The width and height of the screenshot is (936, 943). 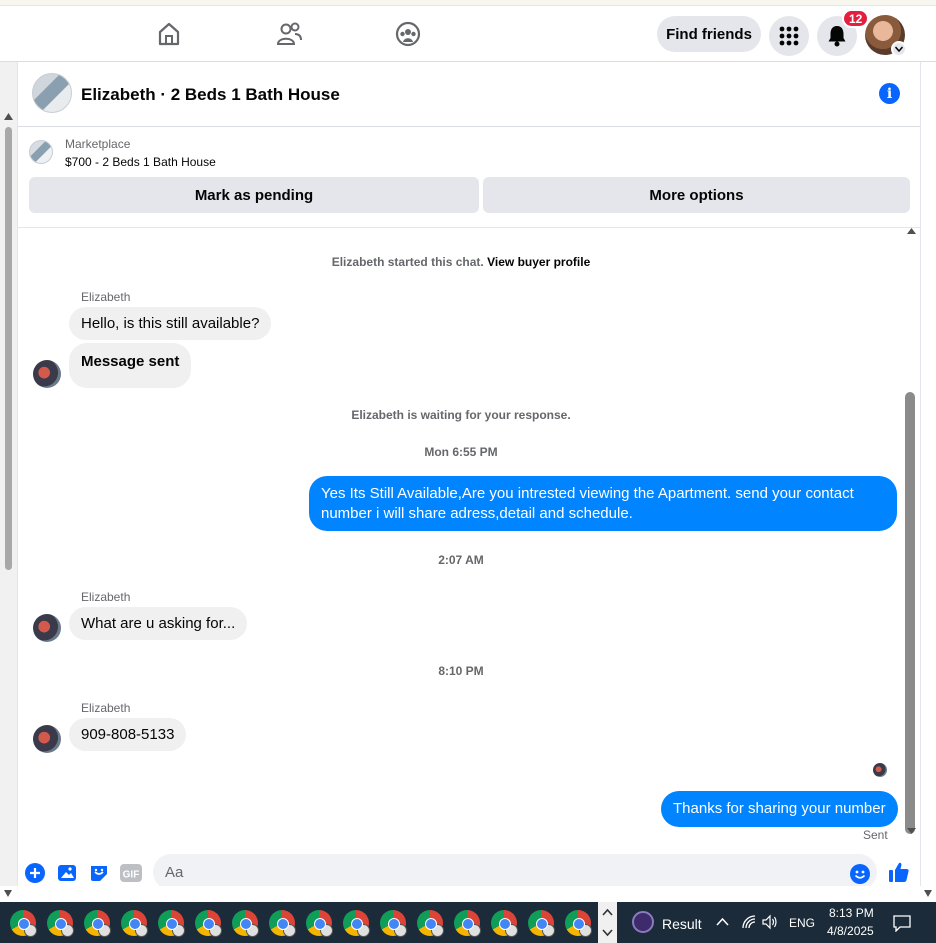 I want to click on friends-icon, so click(x=289, y=34).